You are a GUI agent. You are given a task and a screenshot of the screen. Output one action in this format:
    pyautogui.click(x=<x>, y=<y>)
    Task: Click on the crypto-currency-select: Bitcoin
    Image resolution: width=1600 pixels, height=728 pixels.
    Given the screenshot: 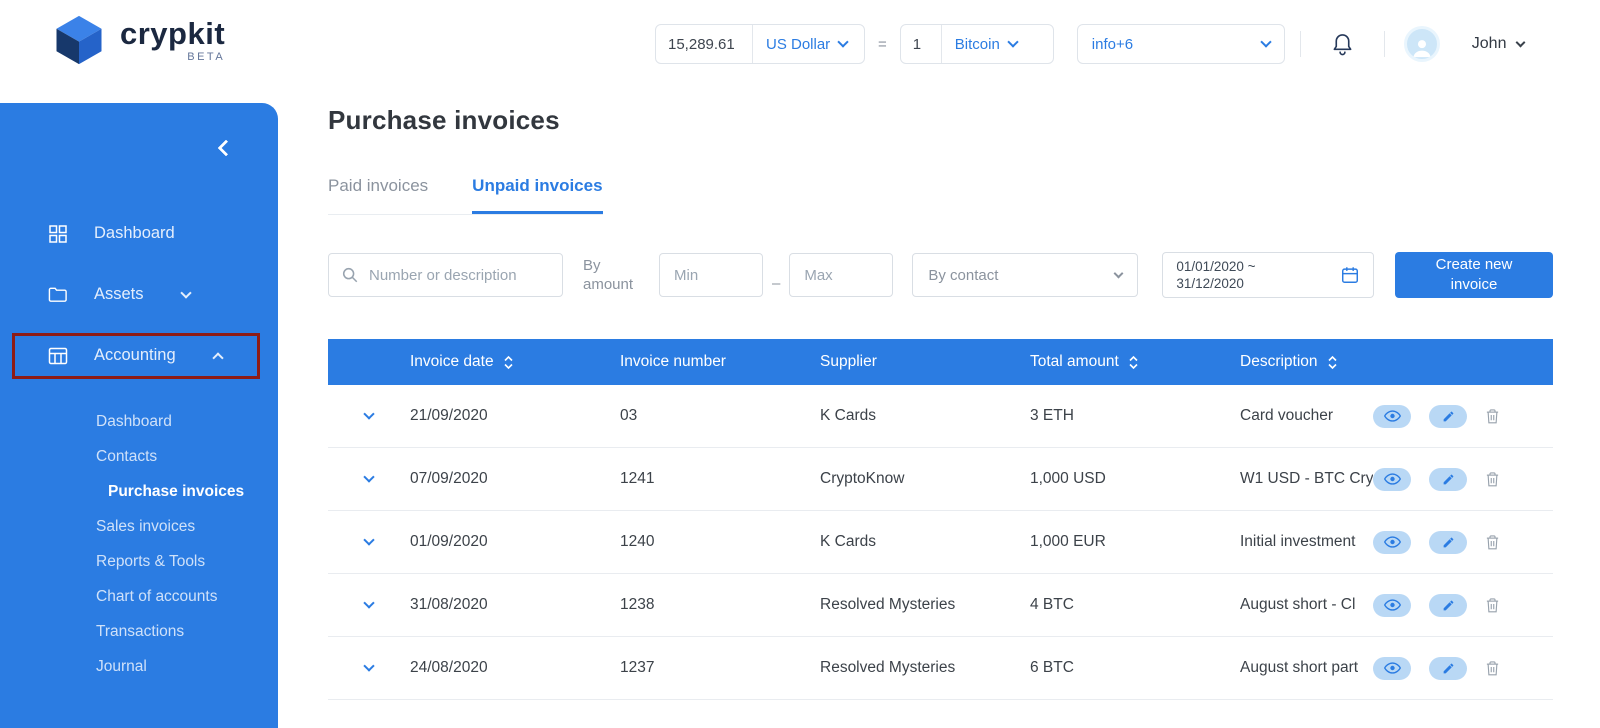 What is the action you would take?
    pyautogui.click(x=986, y=44)
    